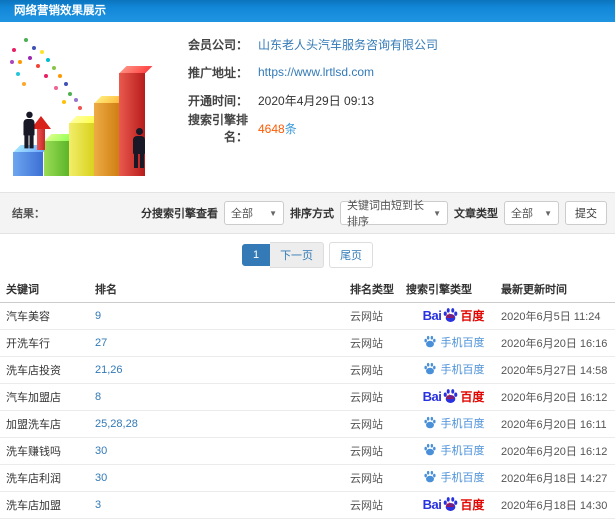 This screenshot has height=520, width=615. Describe the element at coordinates (222, 343) in the screenshot. I see `rank-cell: 27` at that location.